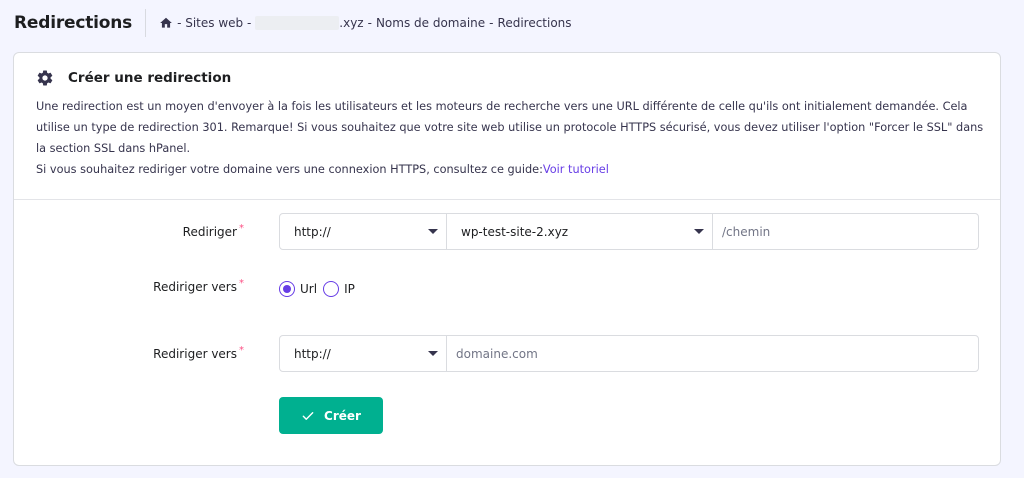 This screenshot has width=1024, height=478. What do you see at coordinates (297, 23) in the screenshot?
I see `breadcrumb-redacted-domain` at bounding box center [297, 23].